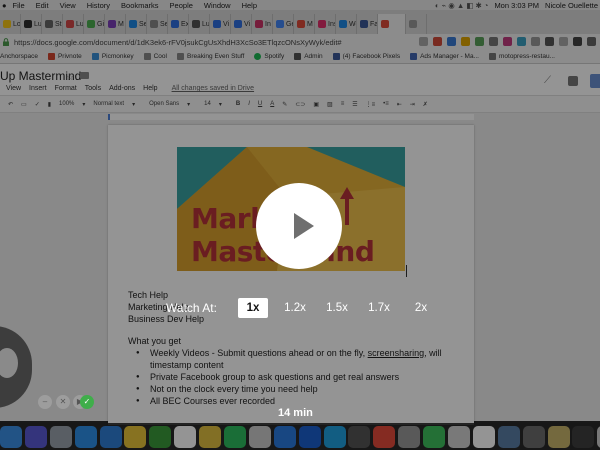  Describe the element at coordinates (299, 226) in the screenshot. I see `play-button` at that location.